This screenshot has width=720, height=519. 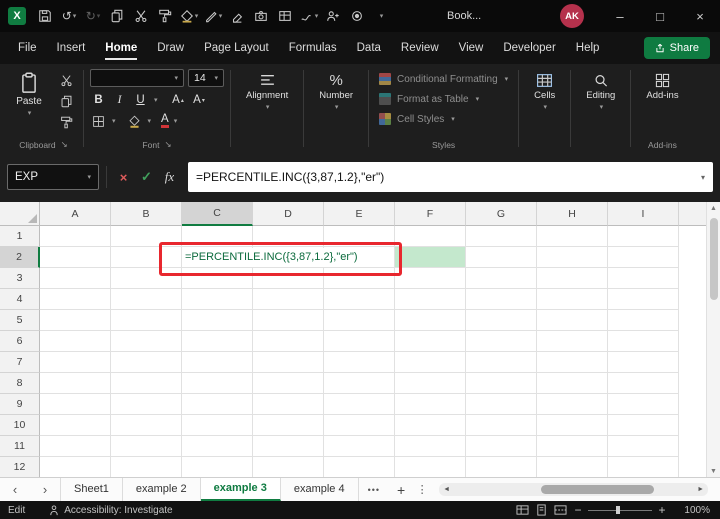 I want to click on cell-styles-button: Cell Styles ▾, so click(x=443, y=119).